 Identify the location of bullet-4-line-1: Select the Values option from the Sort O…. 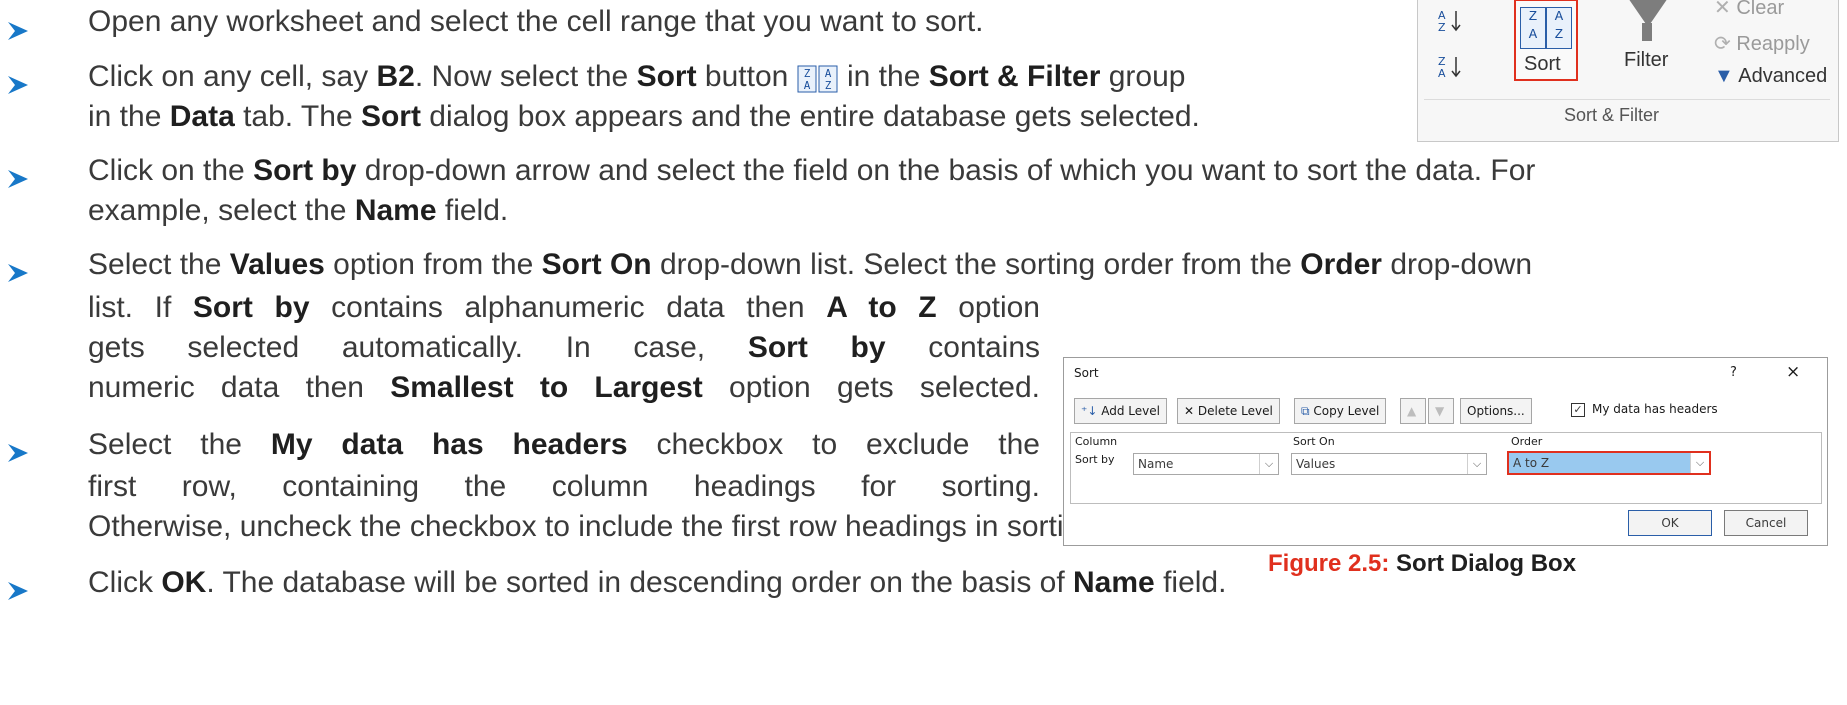
(810, 264).